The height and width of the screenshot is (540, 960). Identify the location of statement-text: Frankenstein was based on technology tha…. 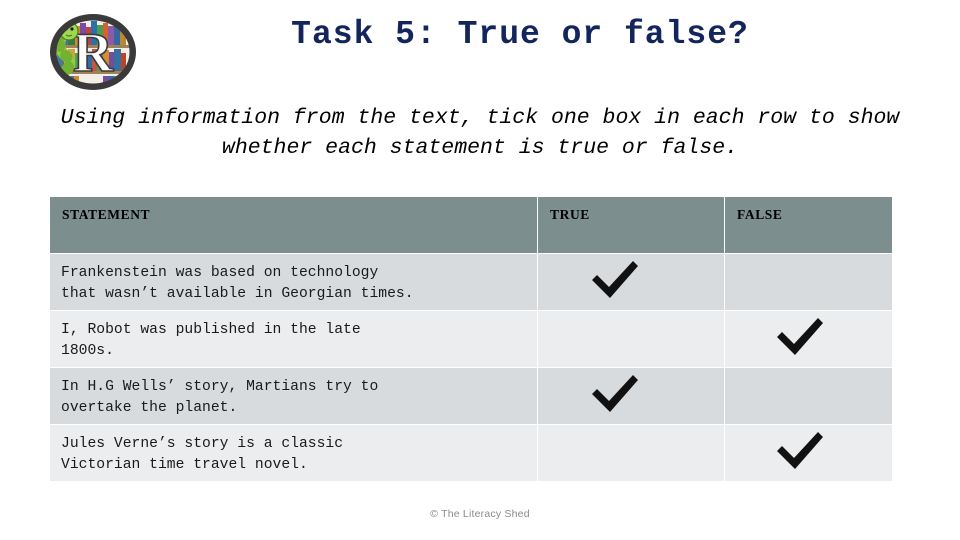
(237, 283).